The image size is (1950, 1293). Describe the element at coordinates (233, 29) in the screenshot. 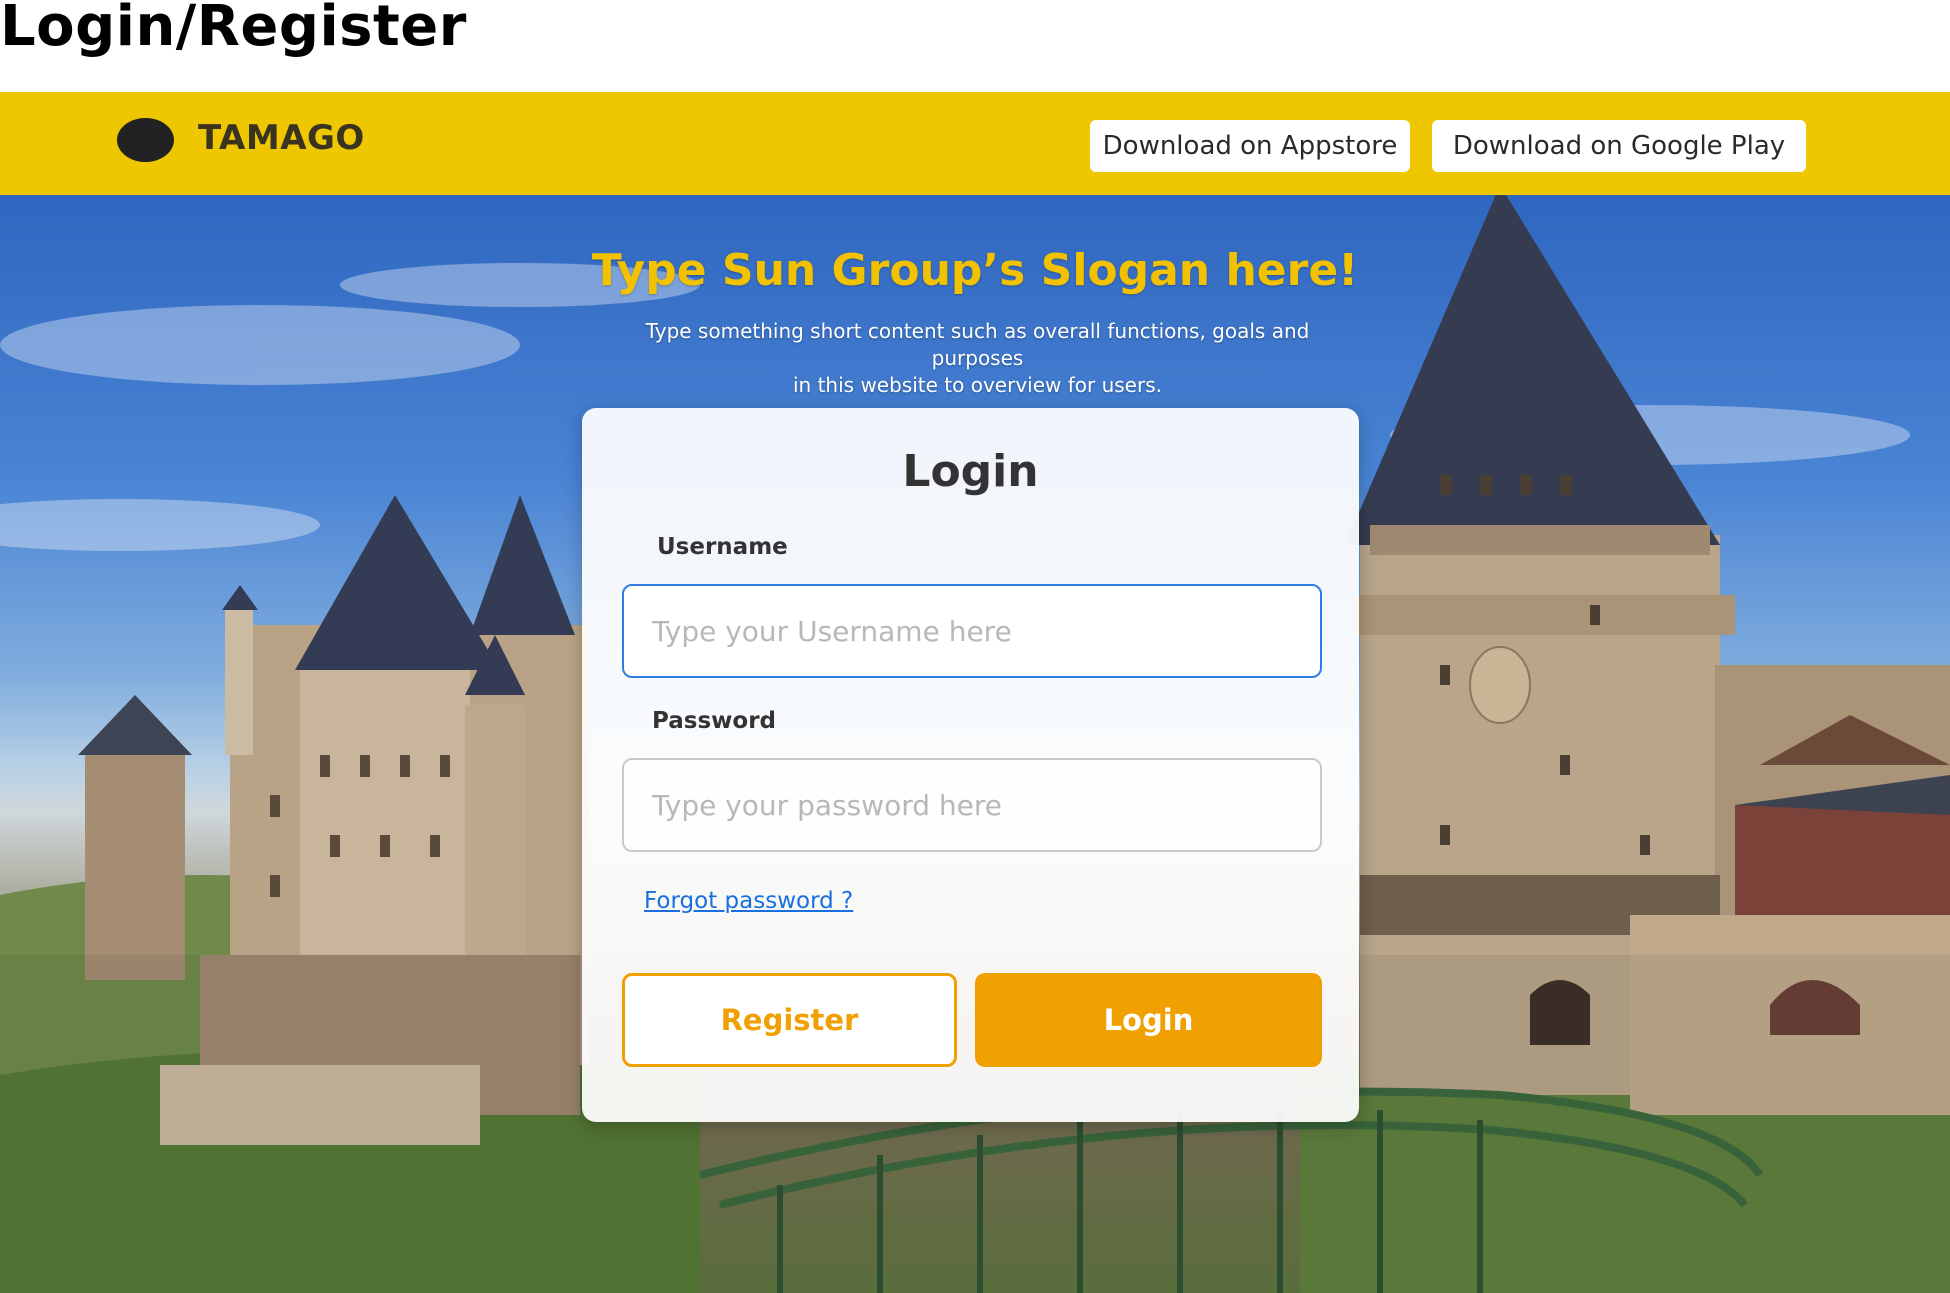

I see `page-heading: Login/Register` at that location.